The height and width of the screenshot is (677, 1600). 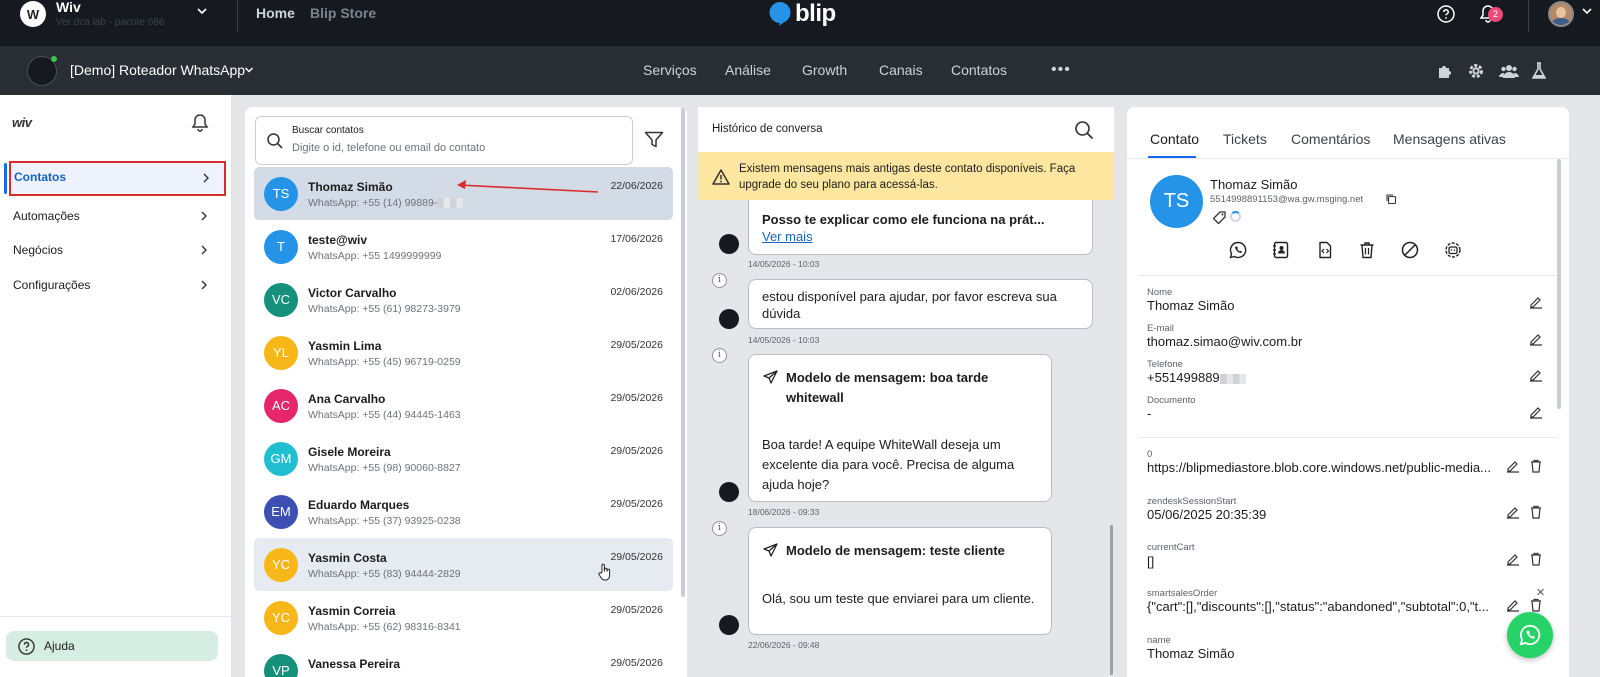 I want to click on active-indicator, so click(x=5, y=178).